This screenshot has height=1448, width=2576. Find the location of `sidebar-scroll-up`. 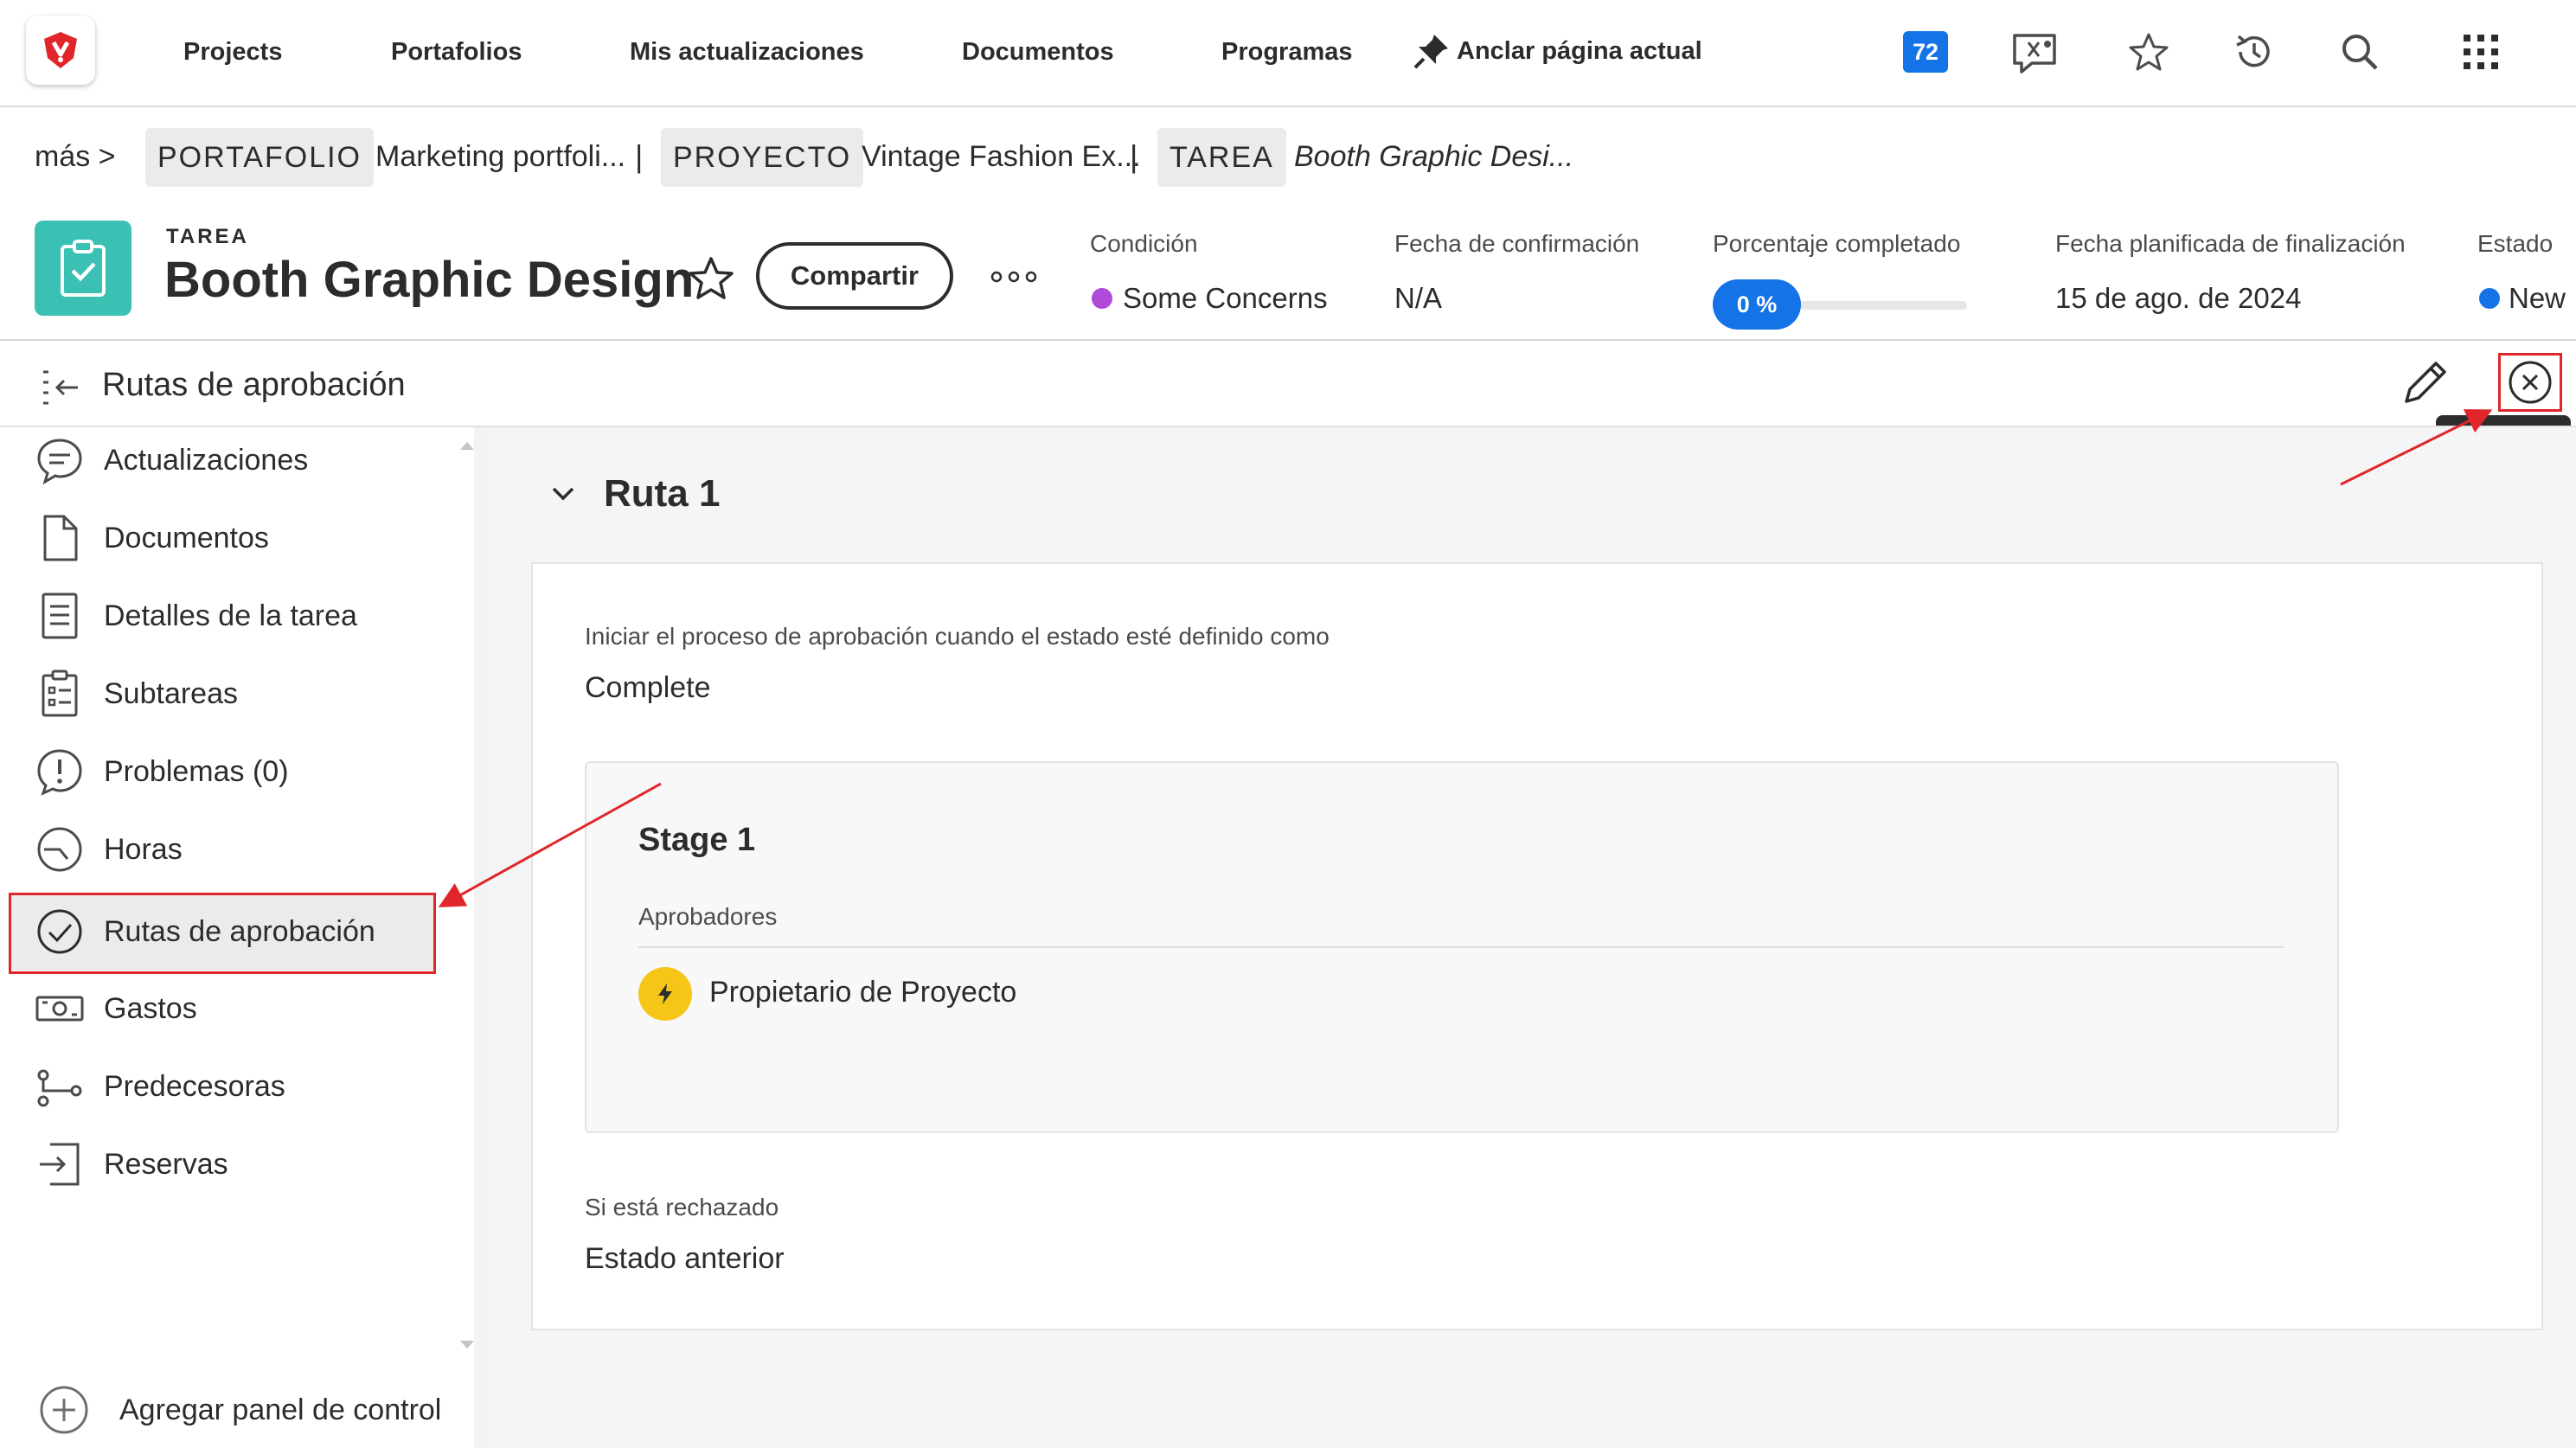

sidebar-scroll-up is located at coordinates (467, 445).